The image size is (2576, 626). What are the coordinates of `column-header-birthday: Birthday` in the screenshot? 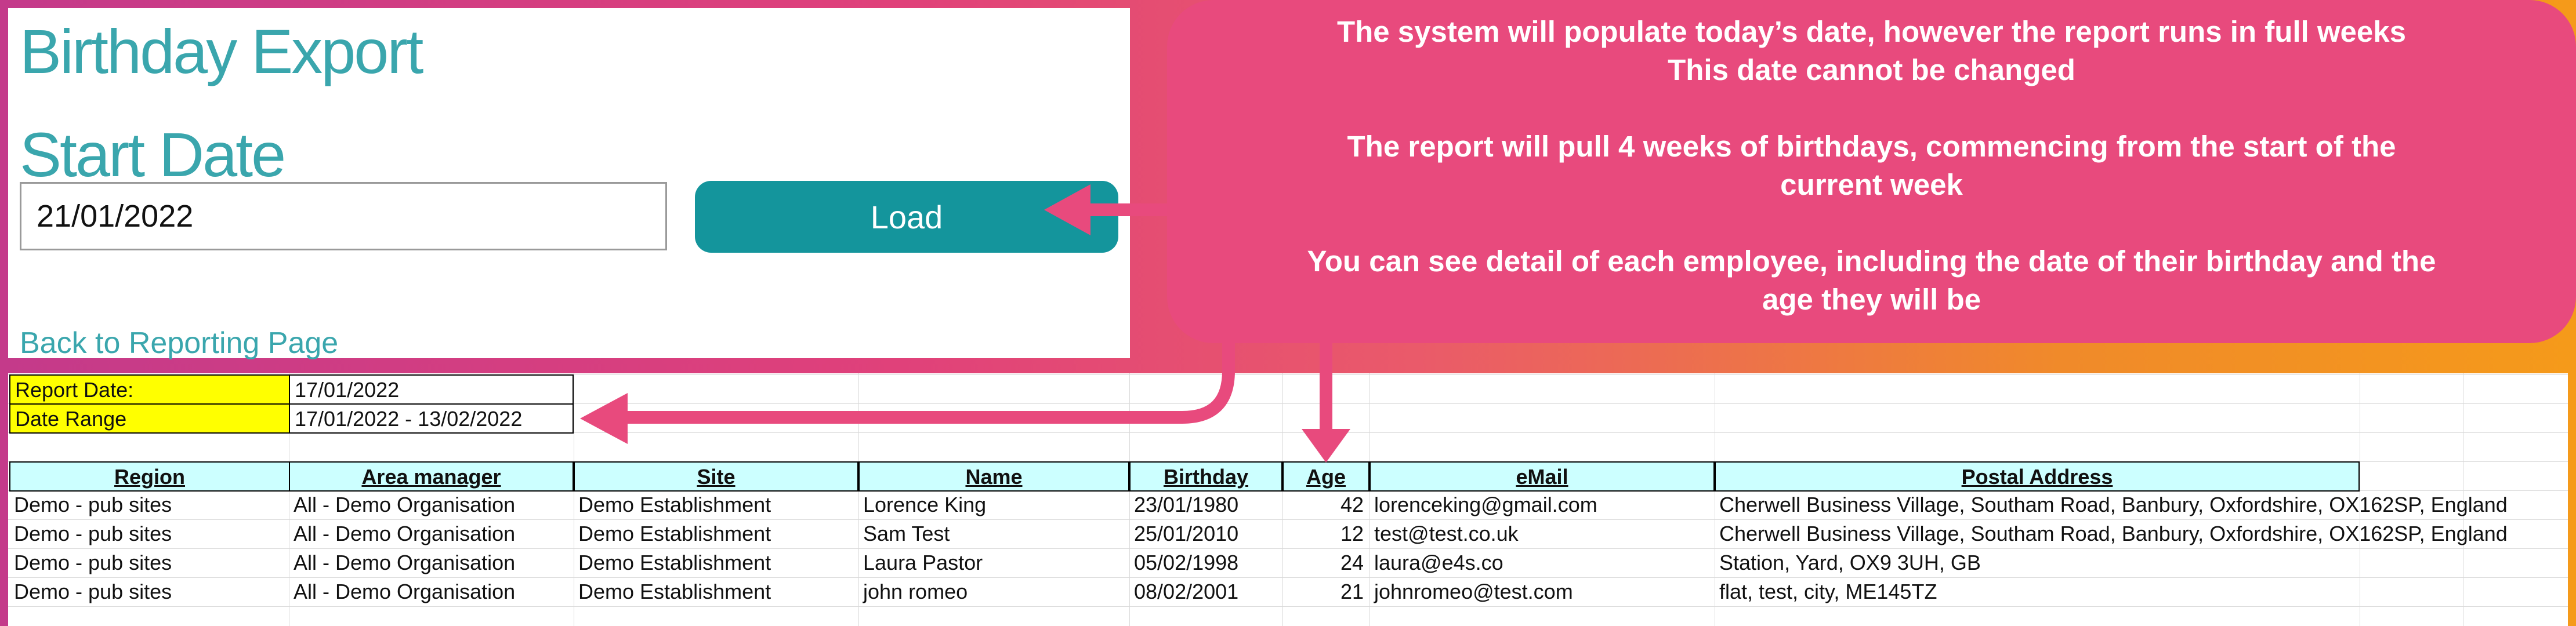 It's located at (1206, 476).